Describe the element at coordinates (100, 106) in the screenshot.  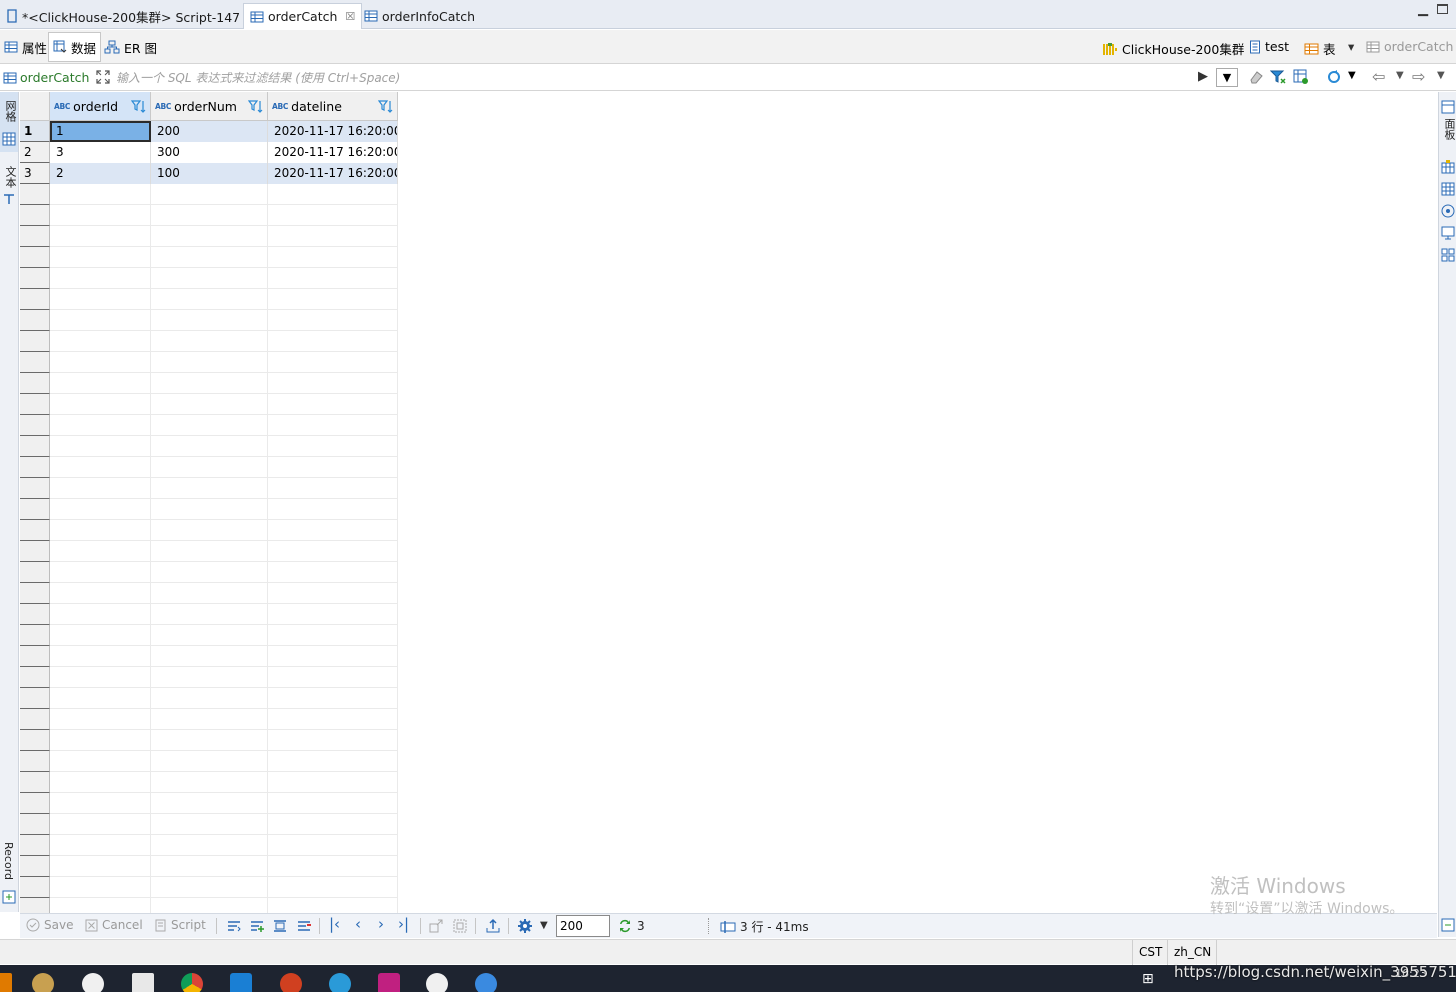
I see `column-header-orderid: ABC orderId` at that location.